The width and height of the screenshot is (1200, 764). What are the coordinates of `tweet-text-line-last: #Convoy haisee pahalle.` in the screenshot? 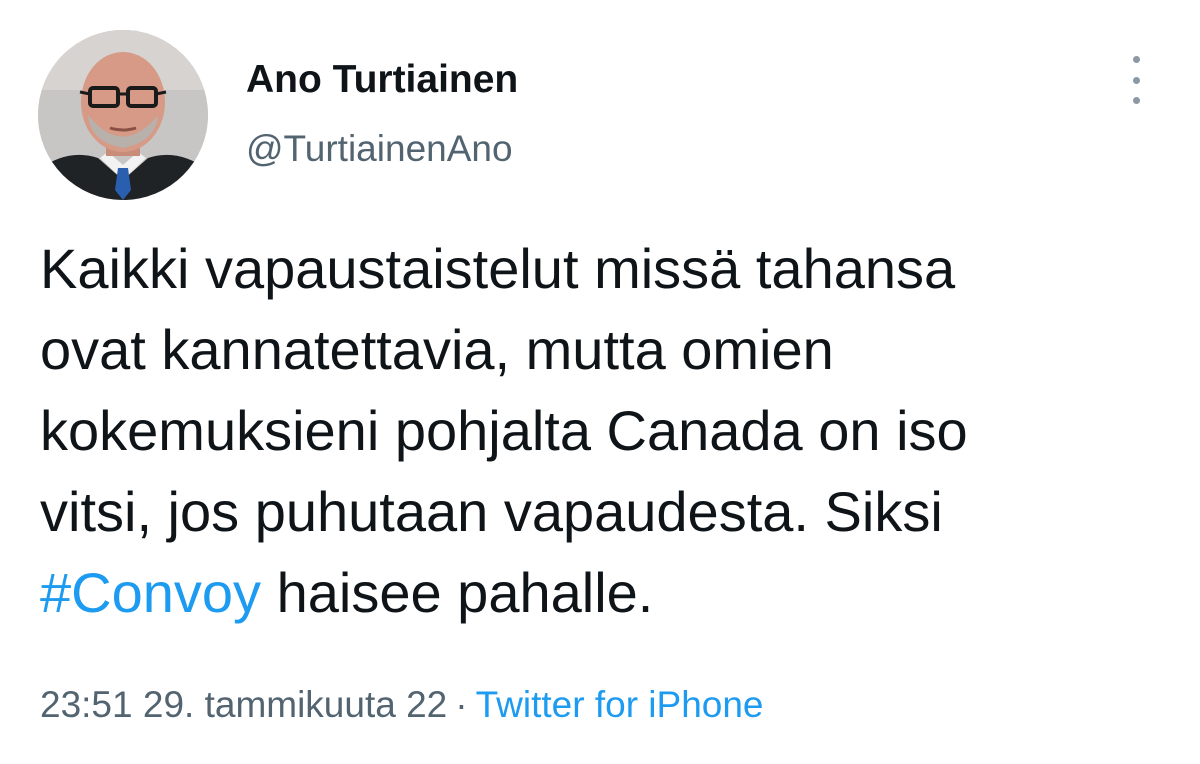 It's located at (605, 592).